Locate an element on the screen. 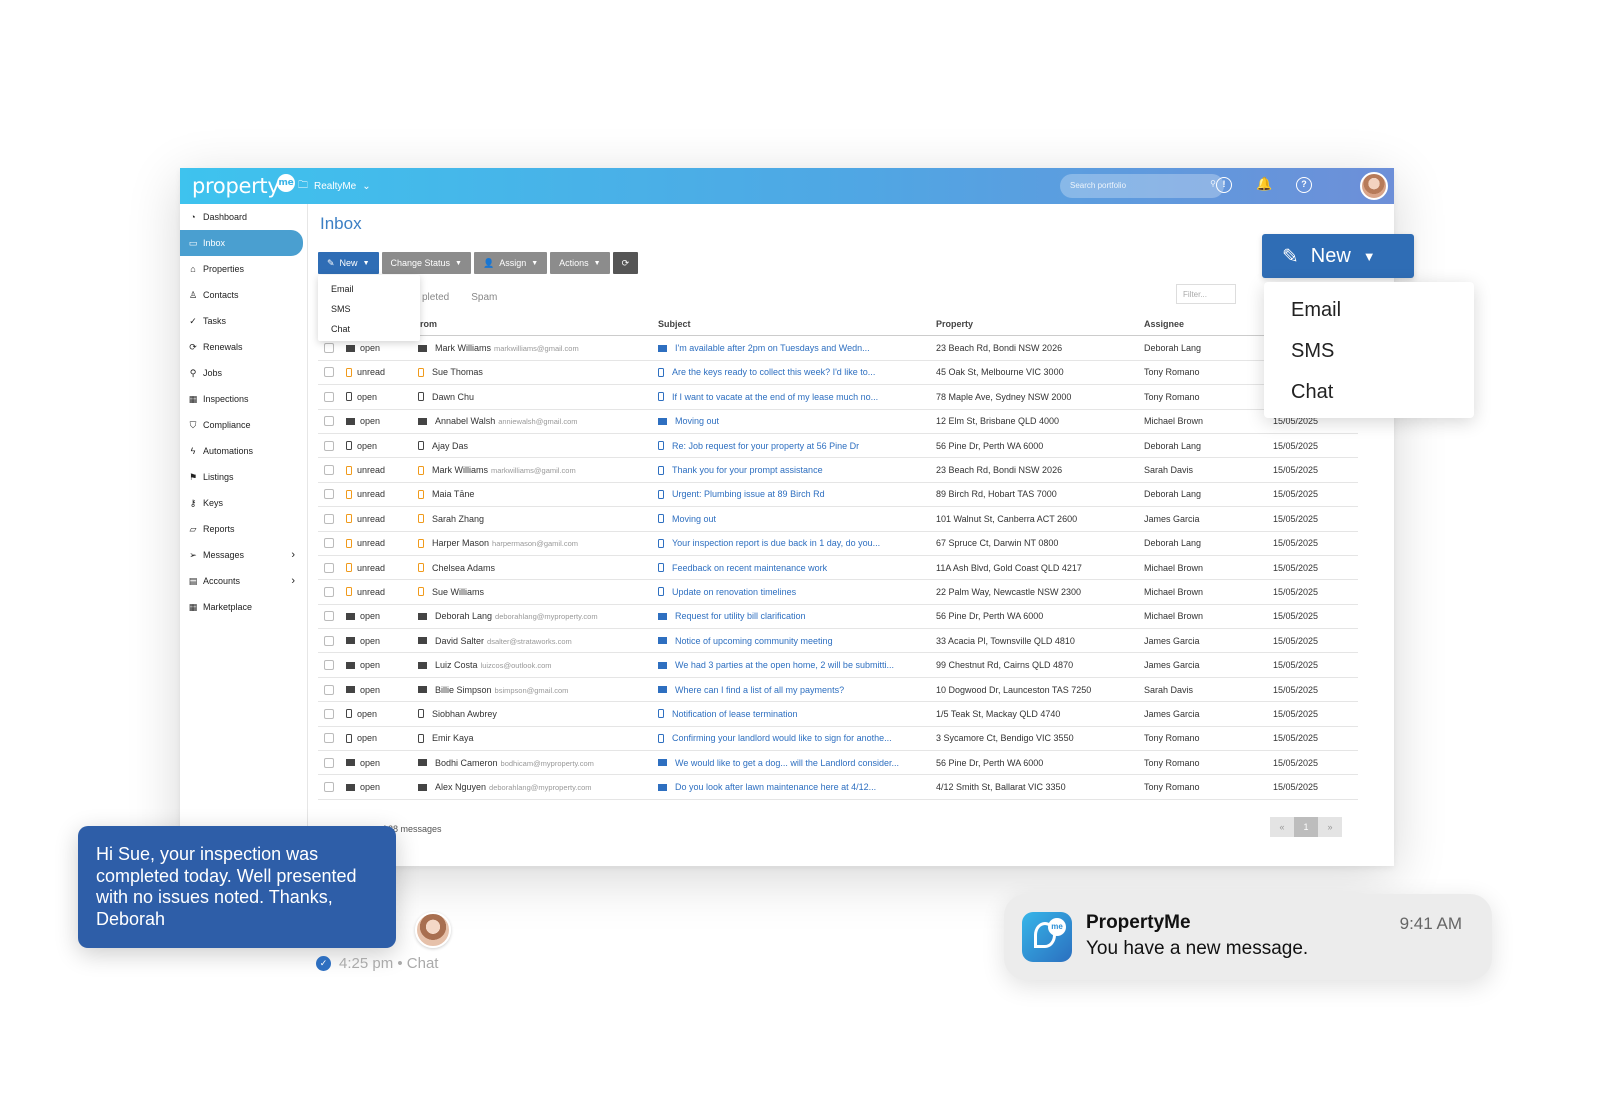 This screenshot has height=1096, width=1600. logo: property me is located at coordinates (243, 187).